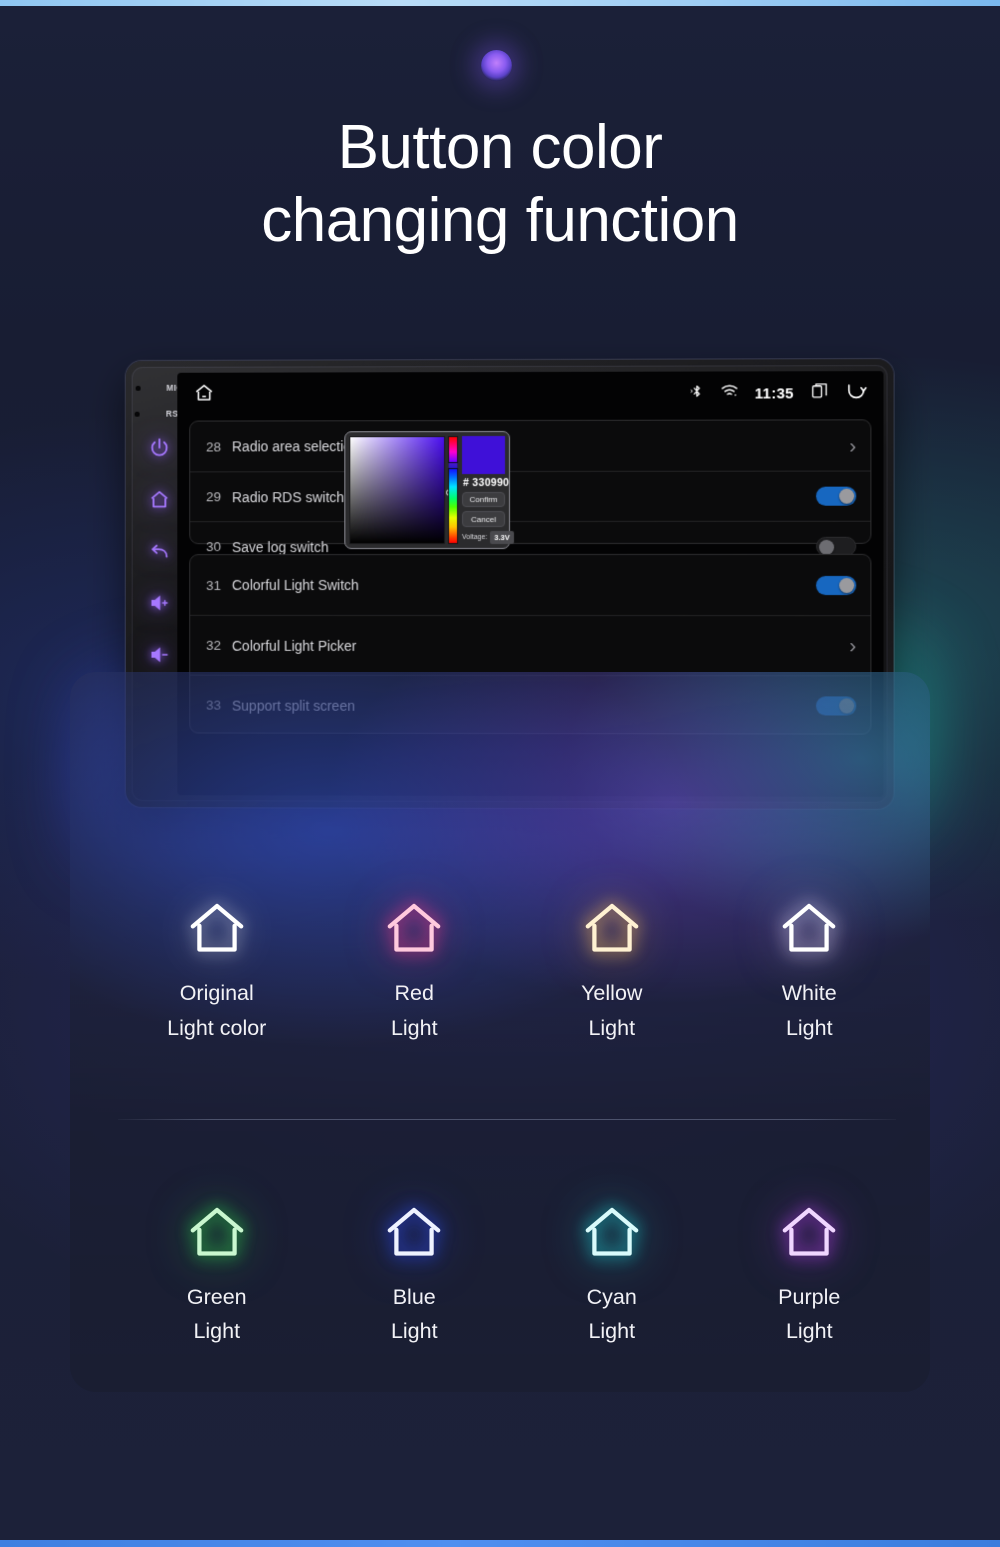  I want to click on glow-dot-indicator, so click(496, 65).